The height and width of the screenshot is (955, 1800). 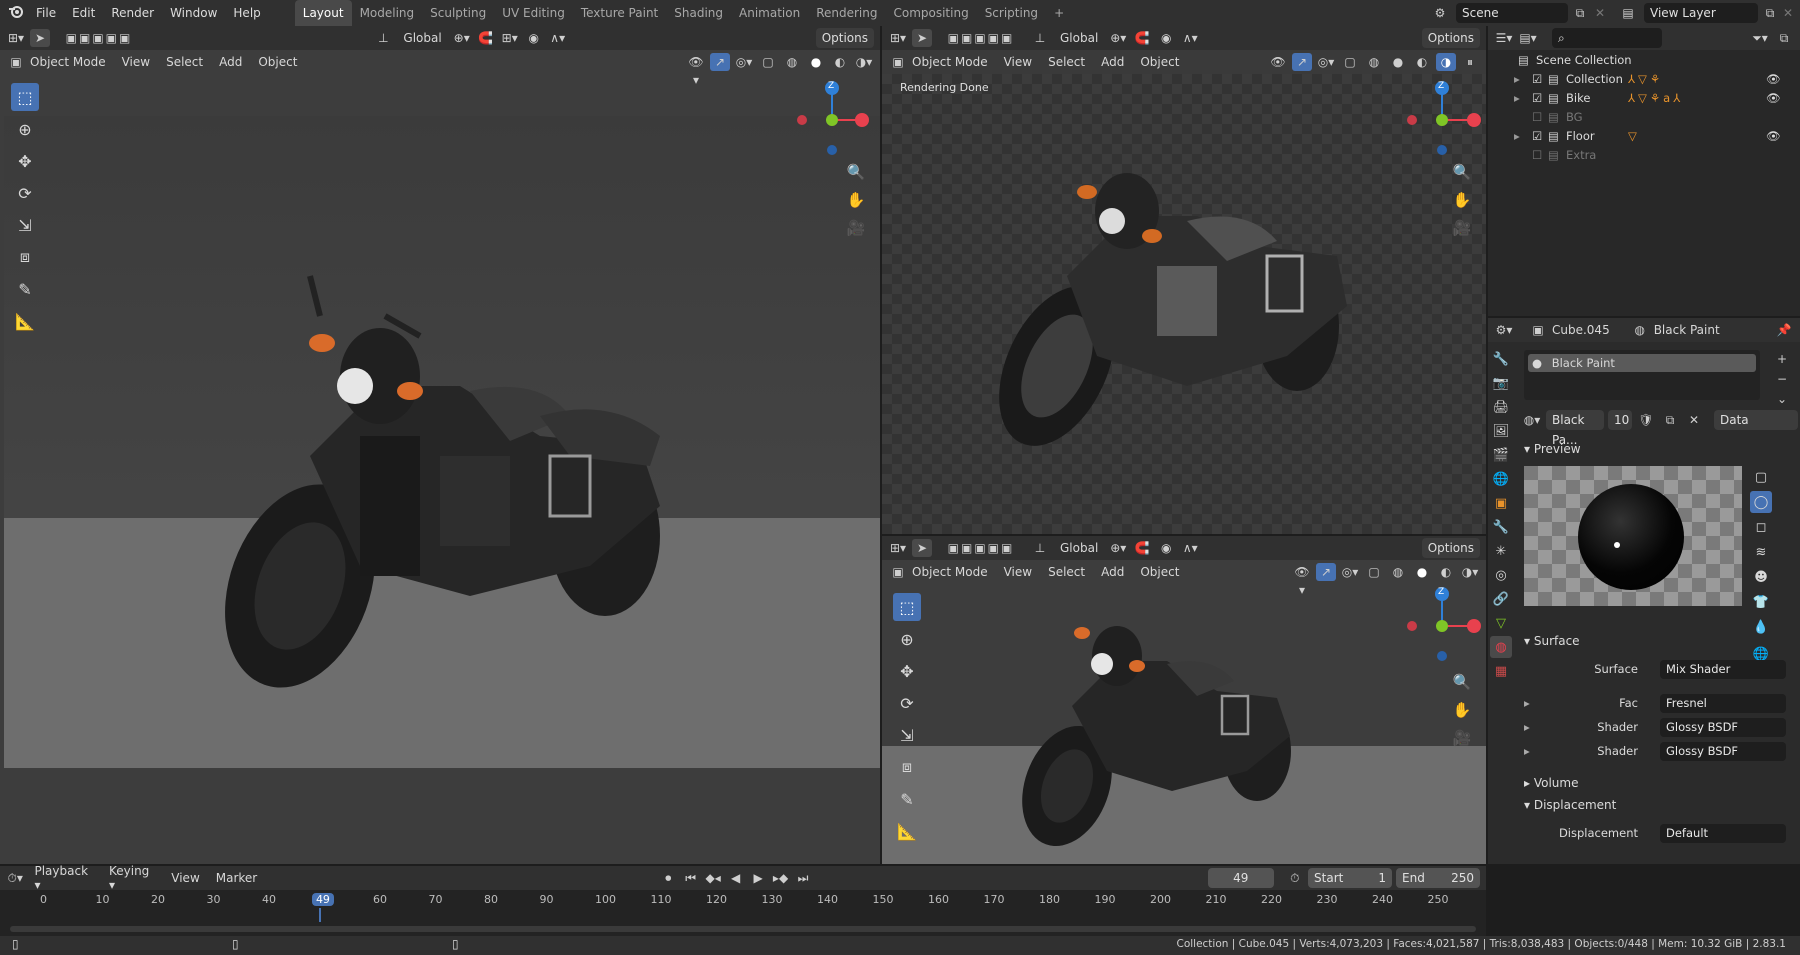 What do you see at coordinates (1761, 552) in the screenshot?
I see `preview-hair-icon: ≋` at bounding box center [1761, 552].